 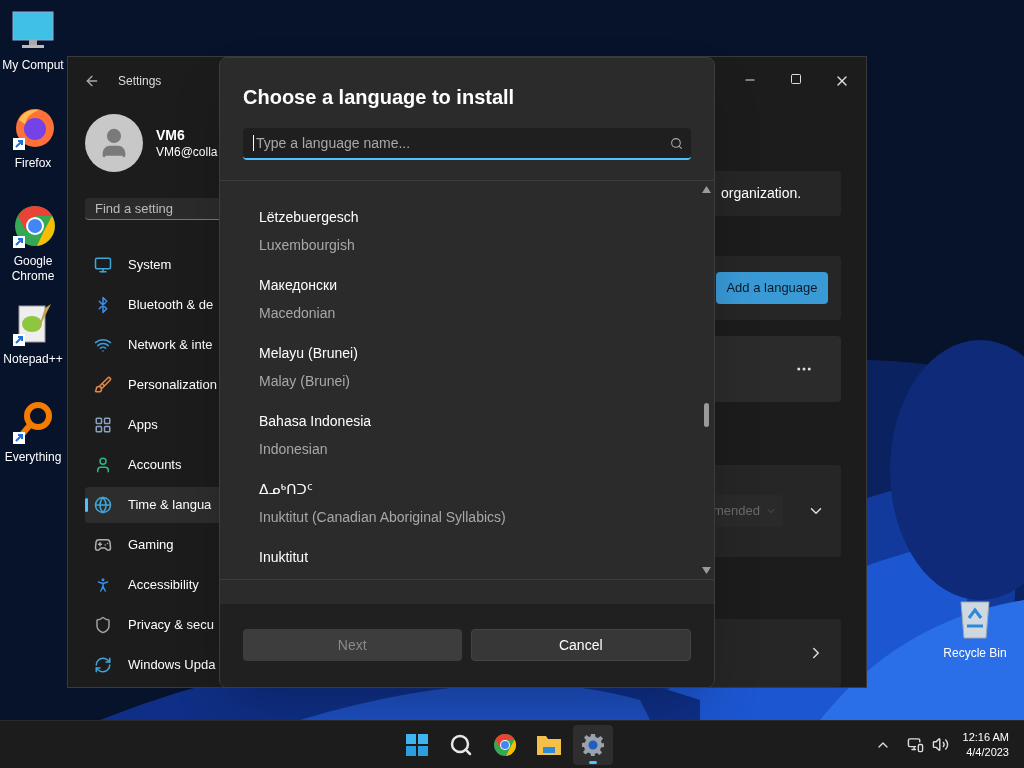 What do you see at coordinates (152, 209) in the screenshot?
I see `search-field: Find a setting` at bounding box center [152, 209].